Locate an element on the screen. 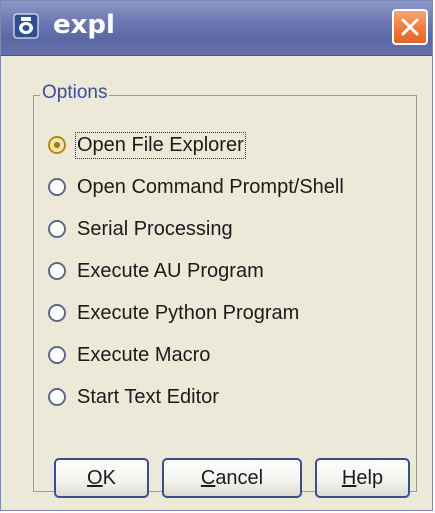 The width and height of the screenshot is (435, 513). window-title: expl is located at coordinates (84, 25).